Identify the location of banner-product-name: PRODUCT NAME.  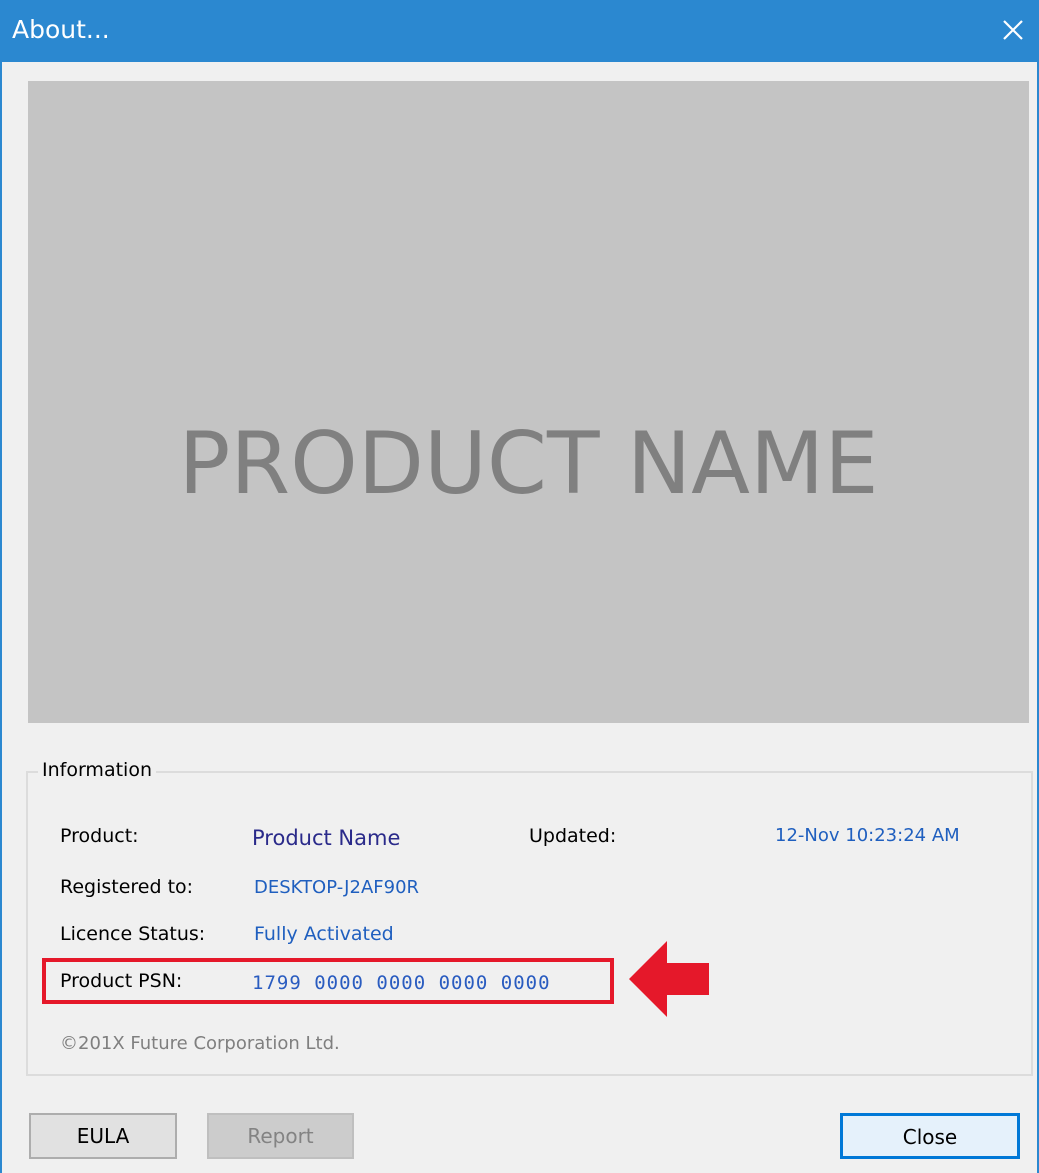
(528, 464).